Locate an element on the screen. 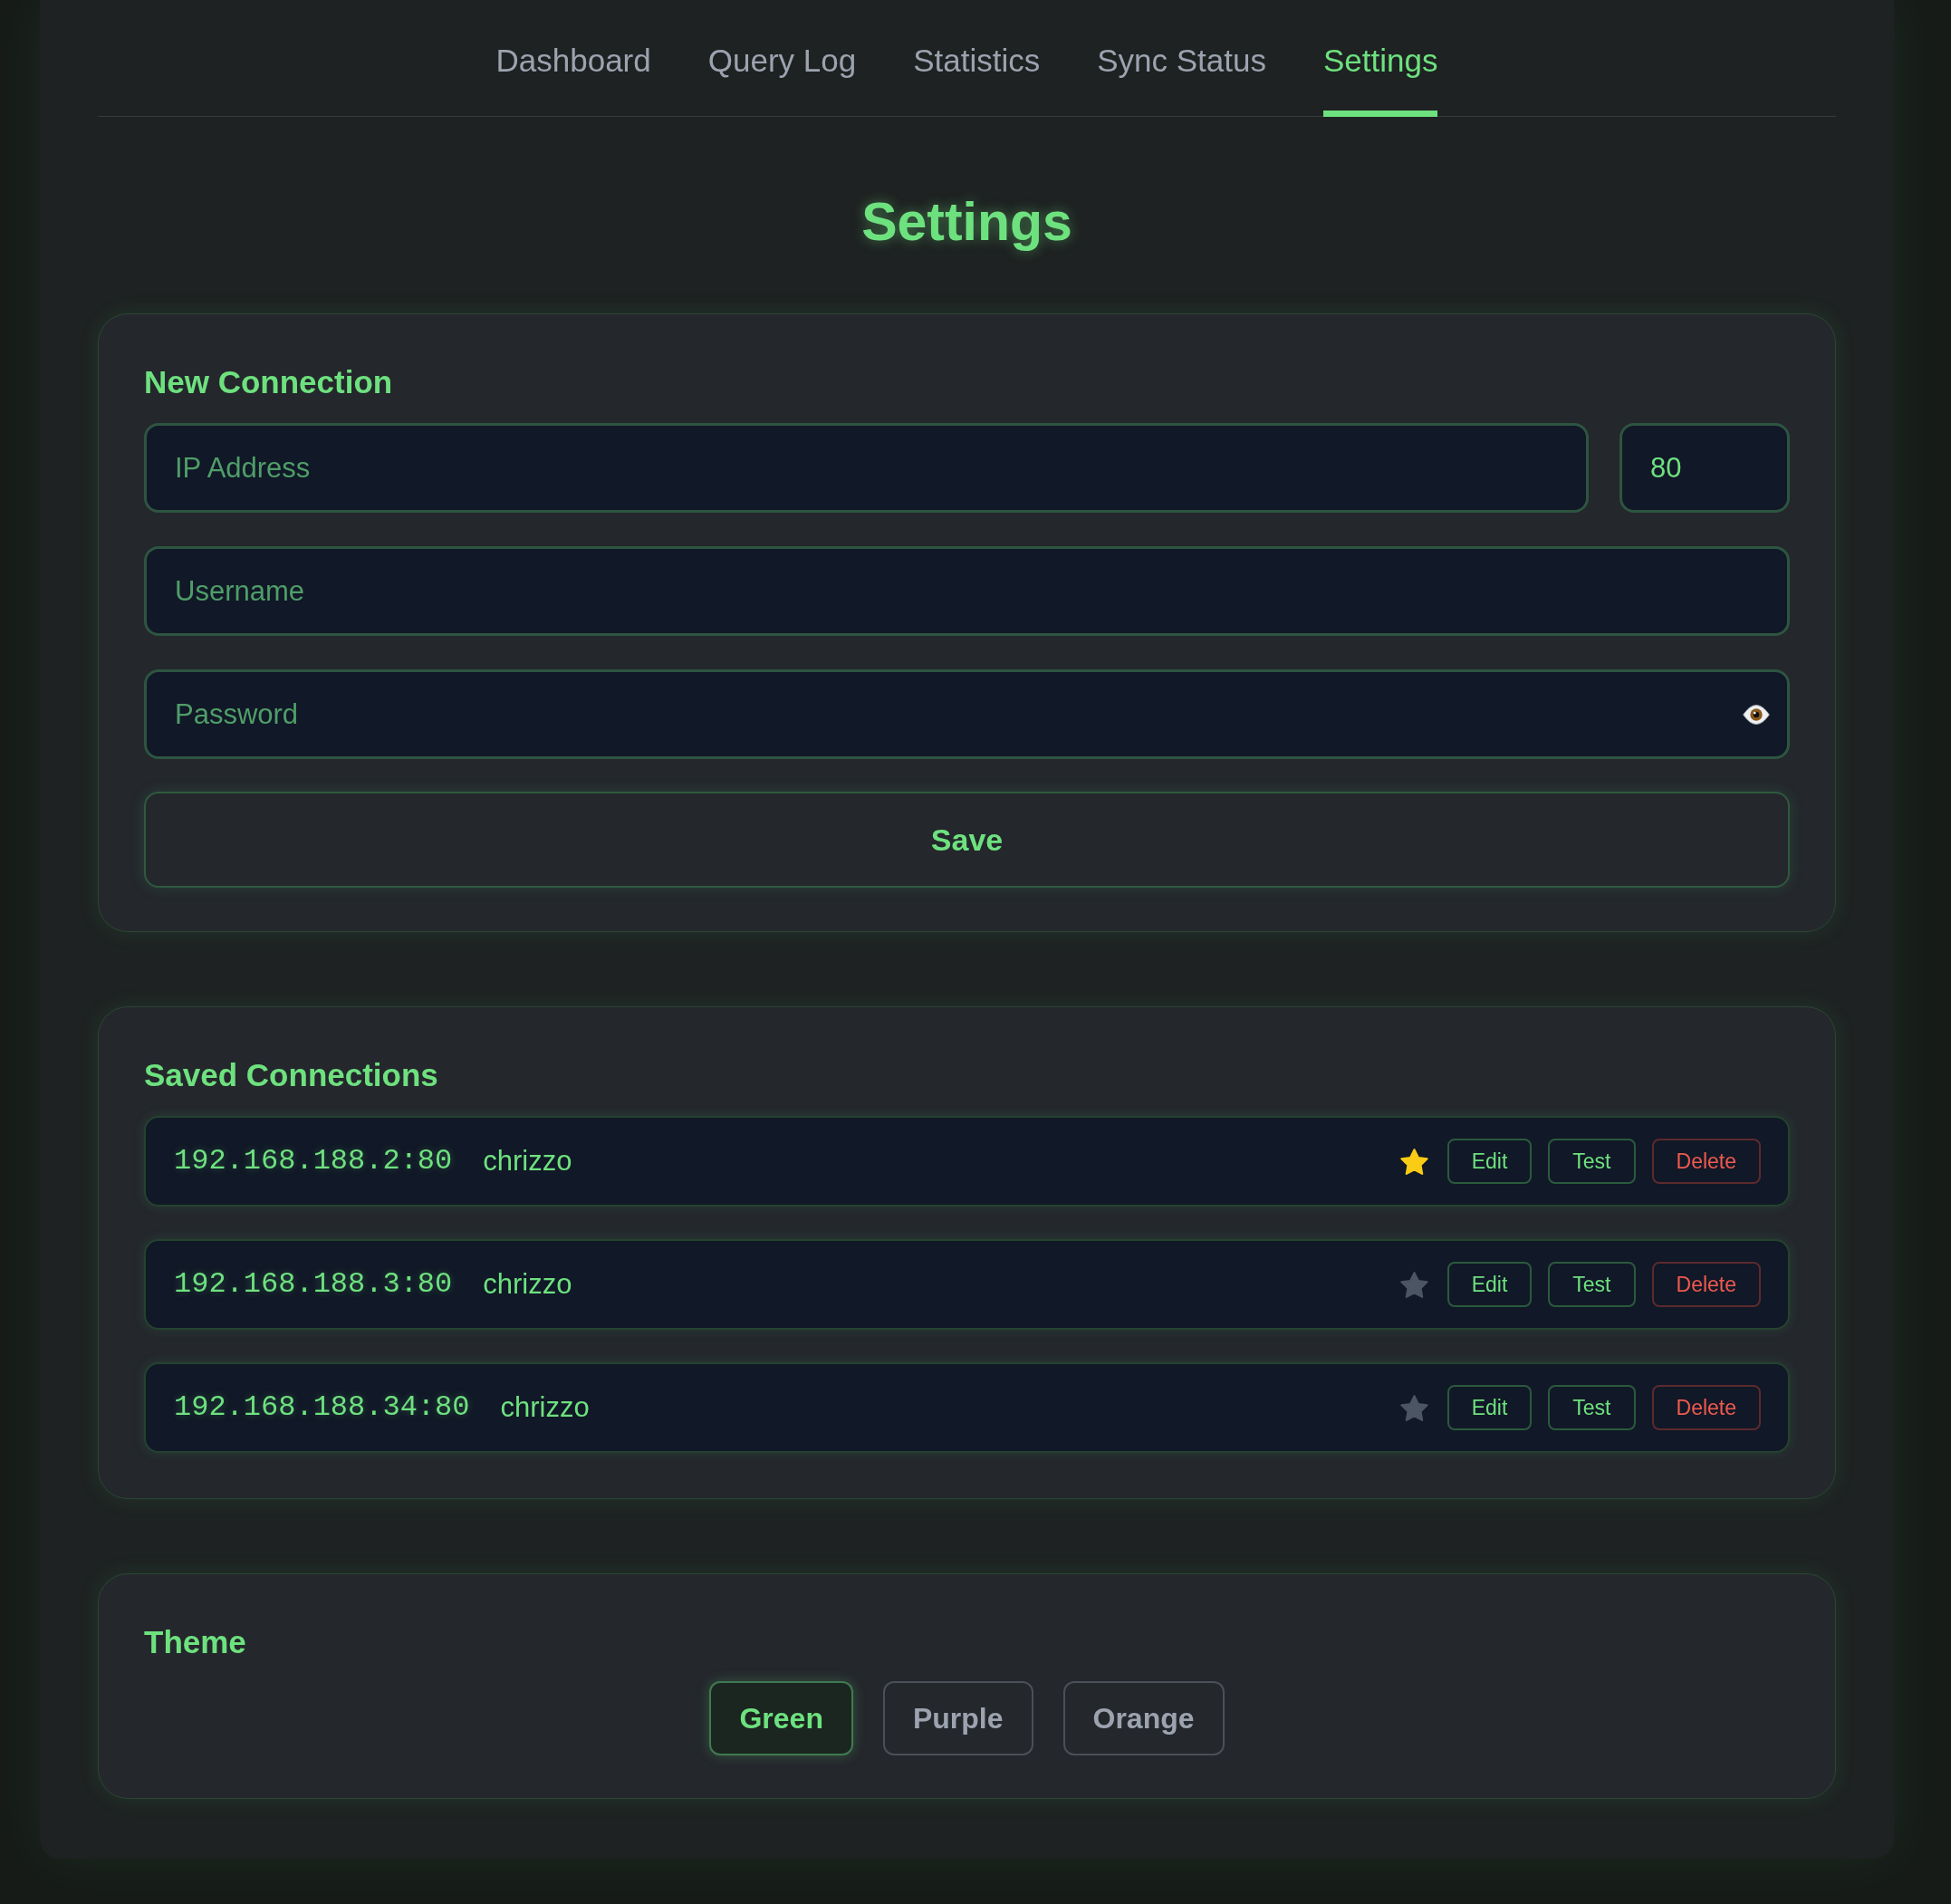 This screenshot has height=1904, width=1951. theme-button: Orange is located at coordinates (1143, 1718).